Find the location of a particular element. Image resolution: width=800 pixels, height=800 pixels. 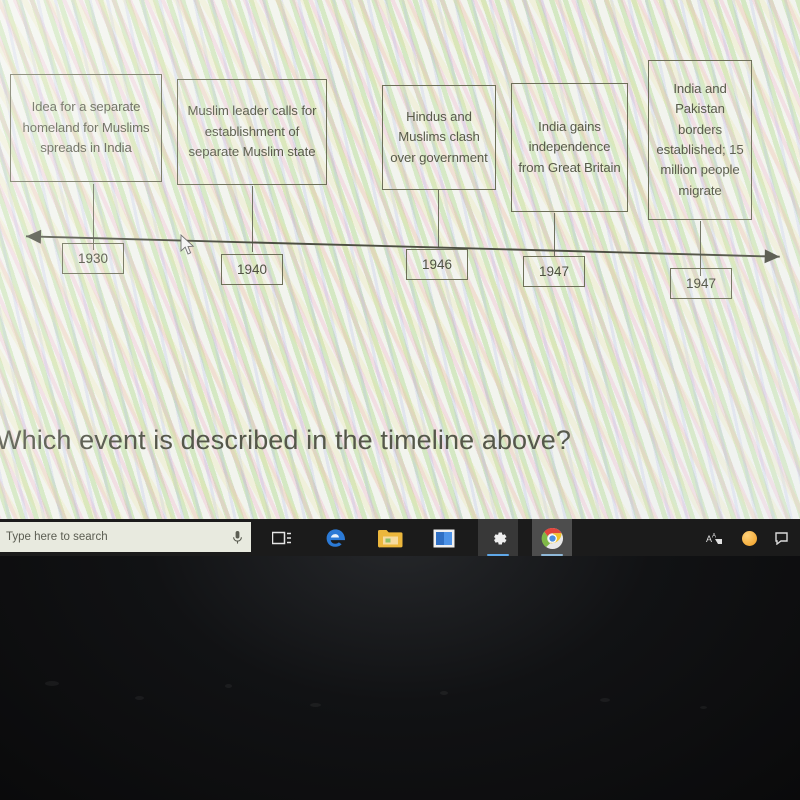

year-label: 1946 is located at coordinates (437, 264).